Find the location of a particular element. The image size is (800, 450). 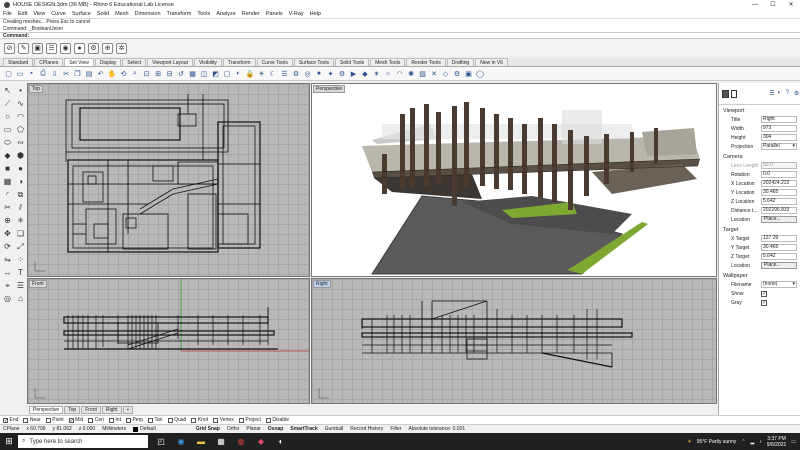

viewport-label-perspective: Perspective is located at coordinates (329, 89).